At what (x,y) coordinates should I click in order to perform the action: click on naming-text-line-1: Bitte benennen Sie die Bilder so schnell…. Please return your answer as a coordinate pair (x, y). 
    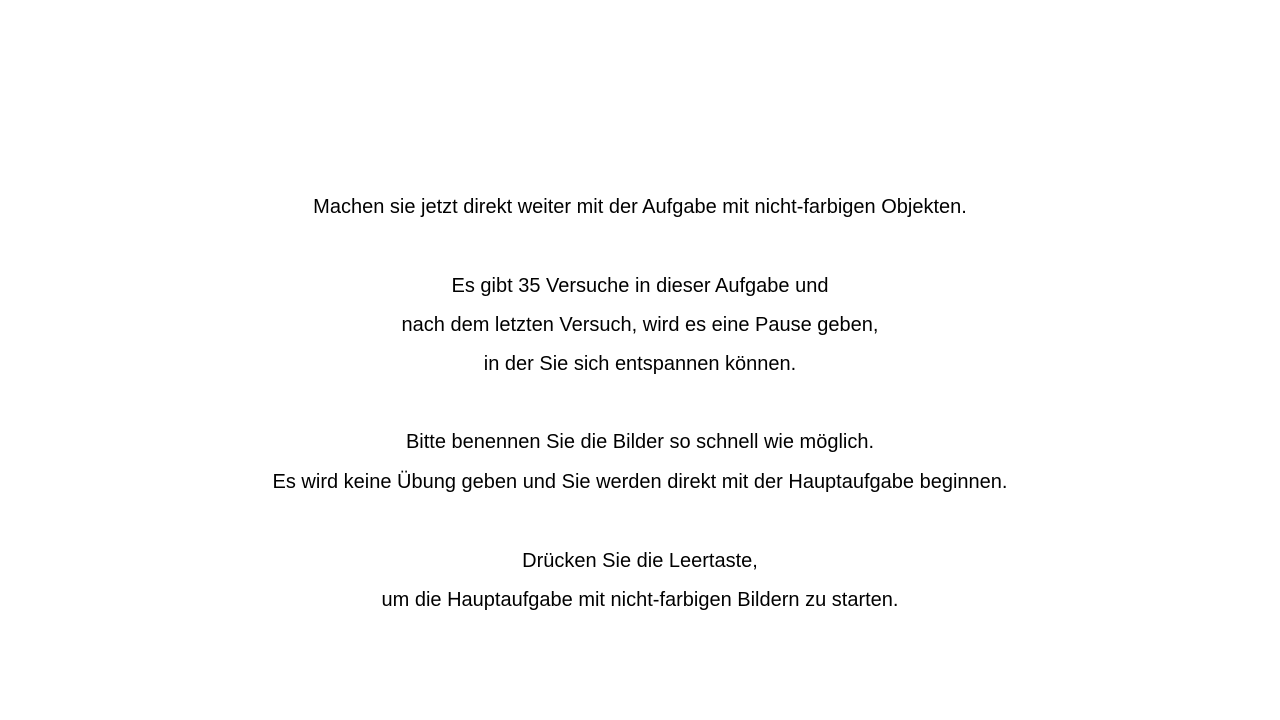
    Looking at the image, I should click on (640, 442).